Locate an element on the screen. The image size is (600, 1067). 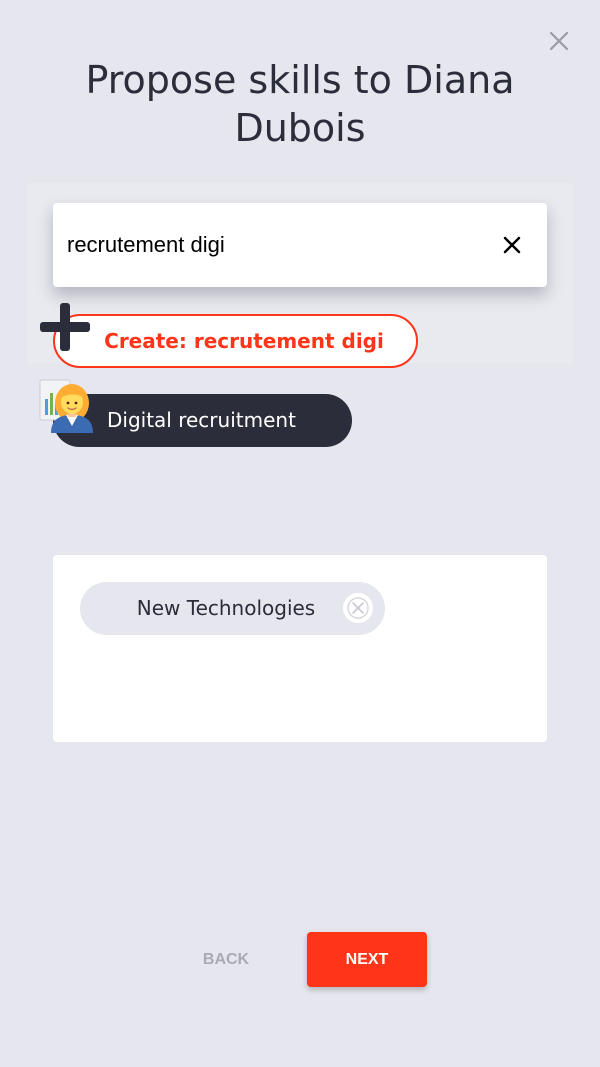
search-box is located at coordinates (300, 245).